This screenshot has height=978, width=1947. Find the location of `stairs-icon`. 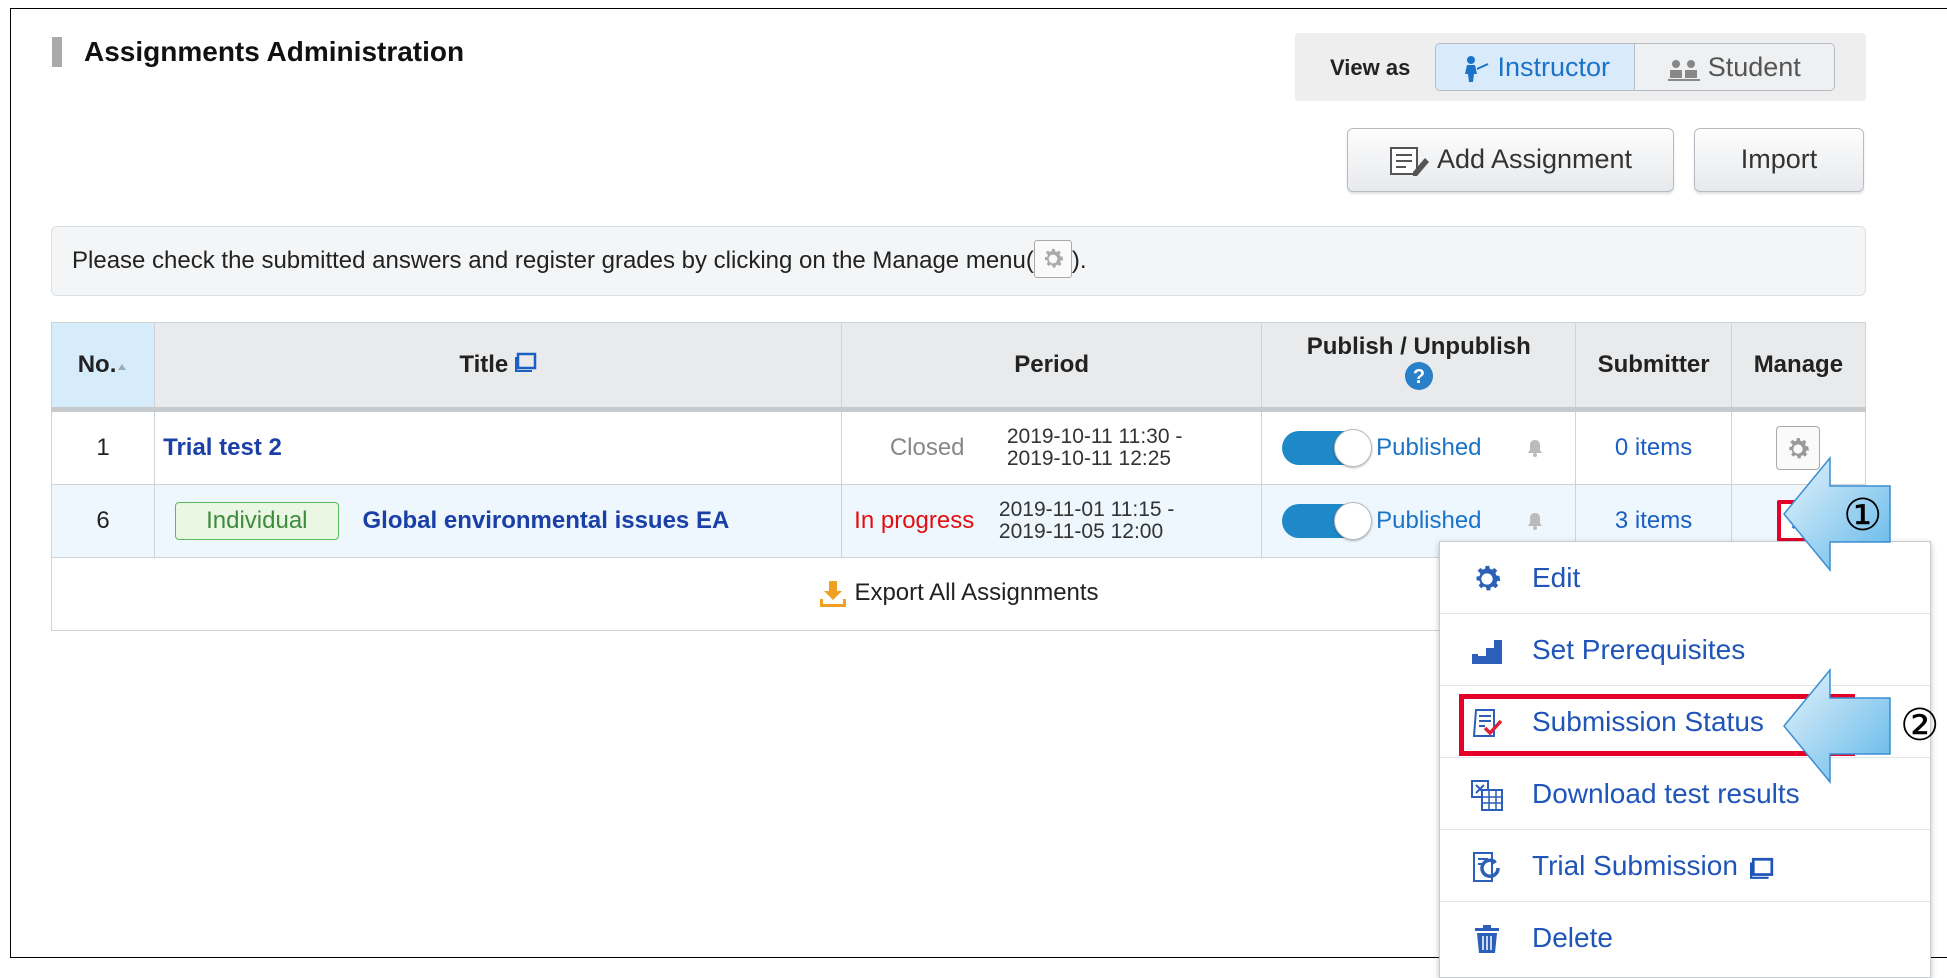

stairs-icon is located at coordinates (1487, 652).